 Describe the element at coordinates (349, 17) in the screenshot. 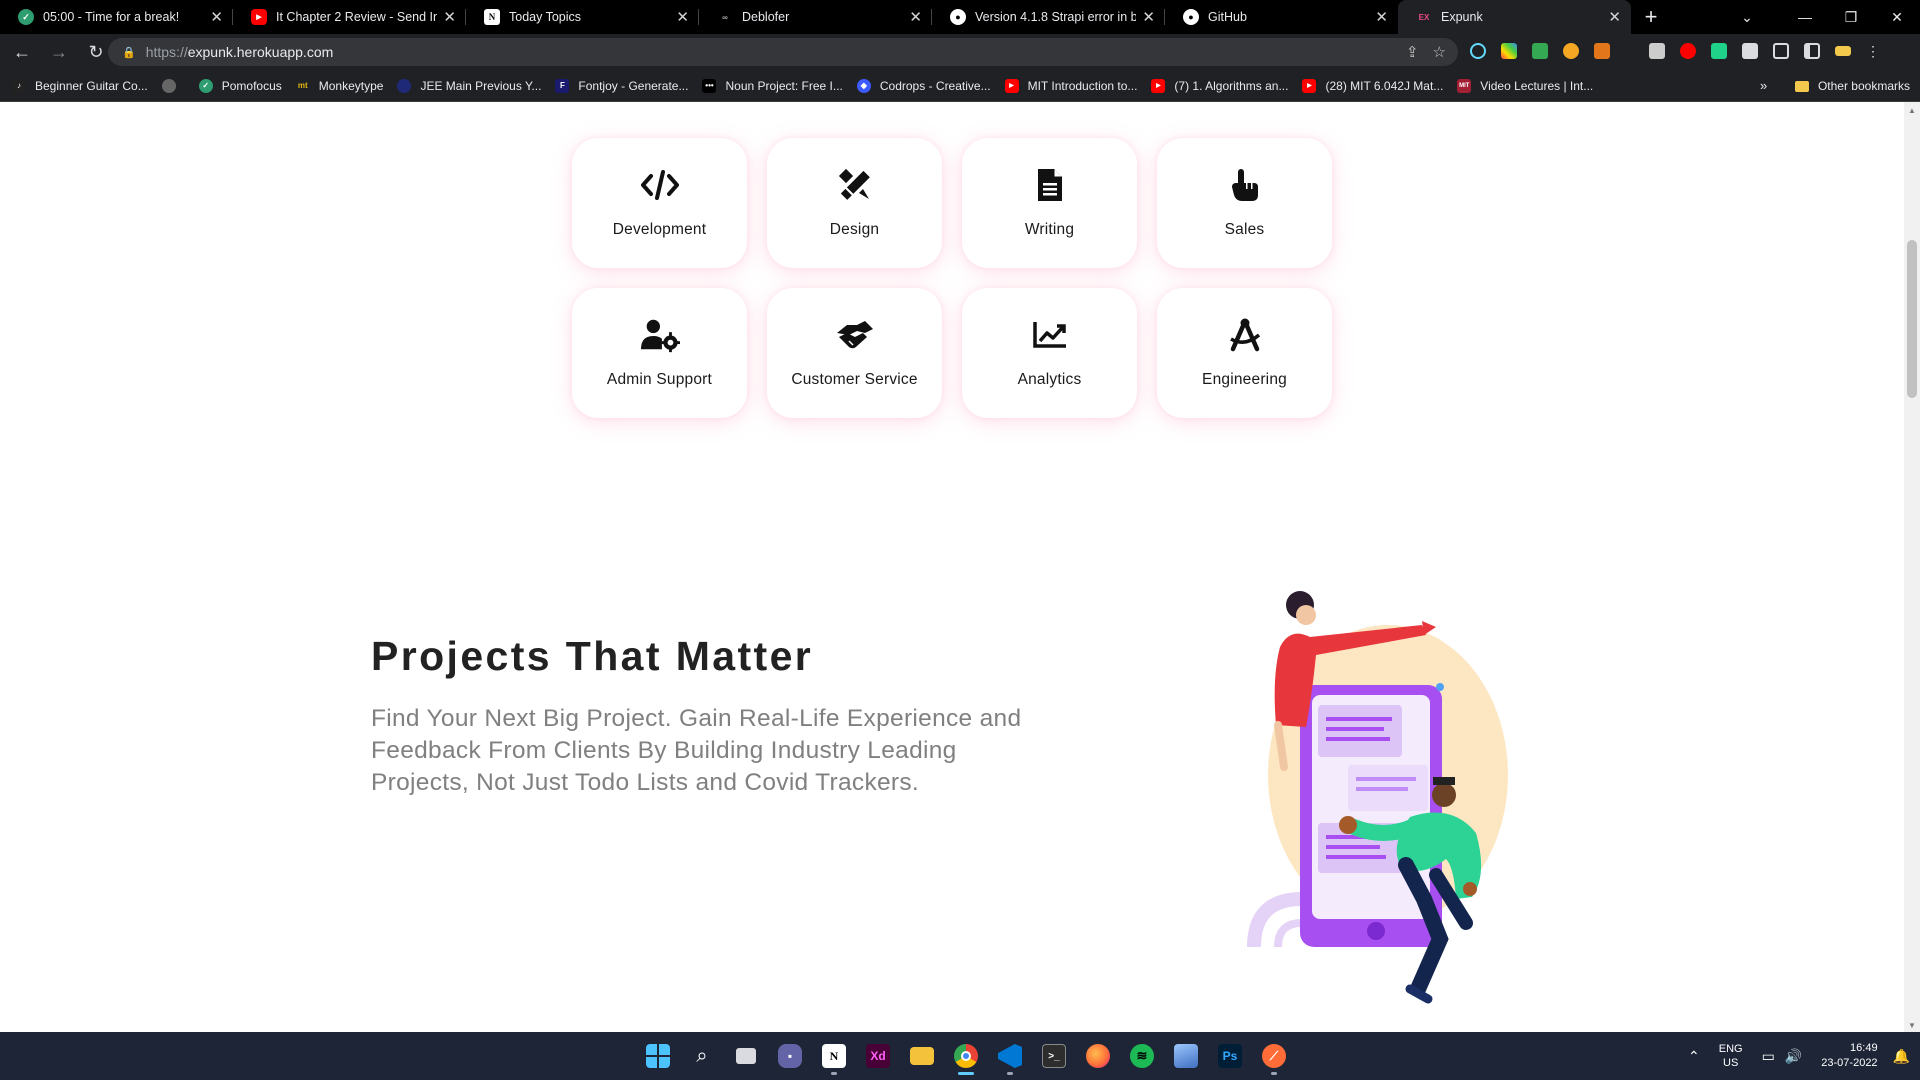

I see `tab-youtube: ▶ It Chapter 2 Review - Send In Th ✕` at that location.